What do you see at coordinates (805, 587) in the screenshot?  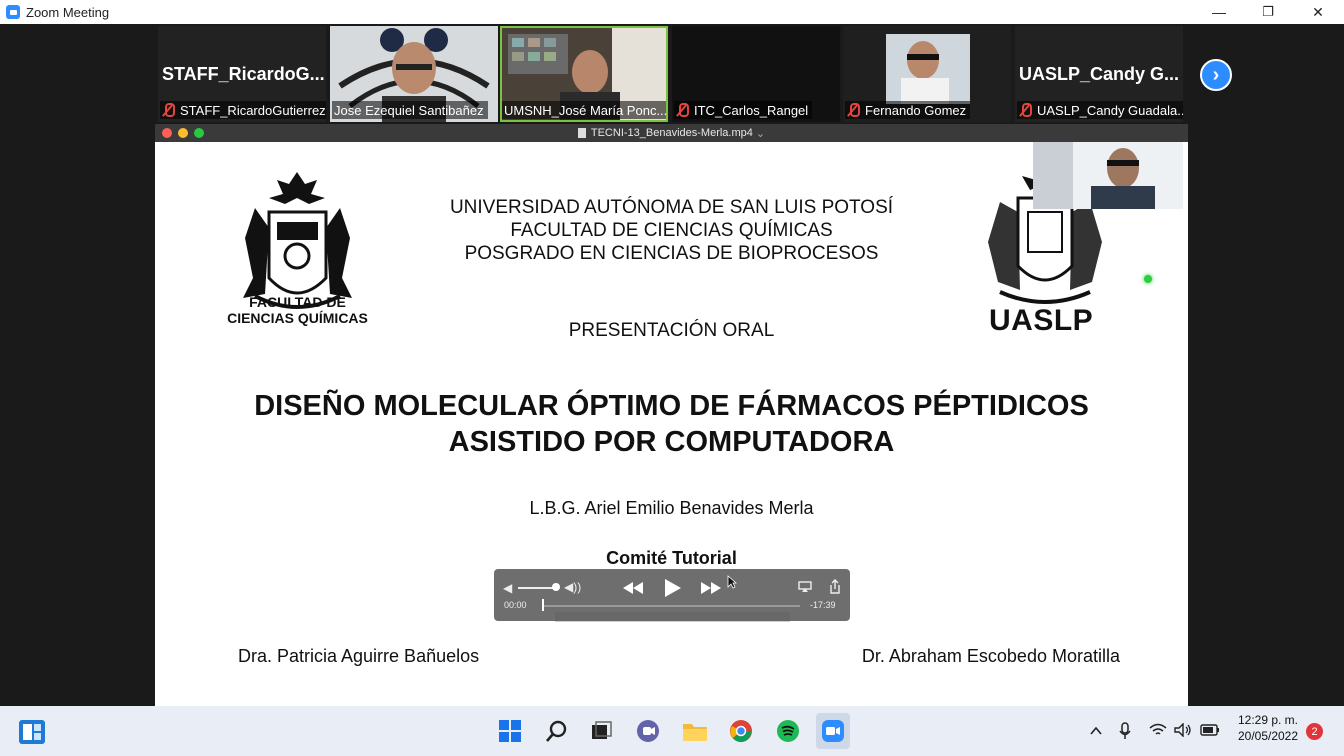 I see `airplay-icon` at bounding box center [805, 587].